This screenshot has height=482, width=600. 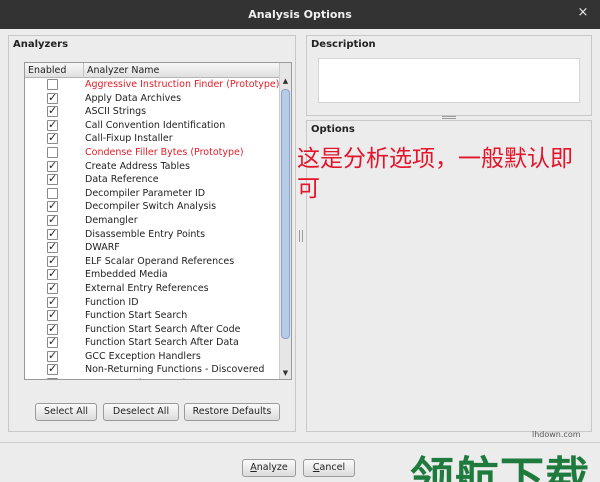 I want to click on restore-defaults-button: Restore Defaults, so click(x=232, y=412).